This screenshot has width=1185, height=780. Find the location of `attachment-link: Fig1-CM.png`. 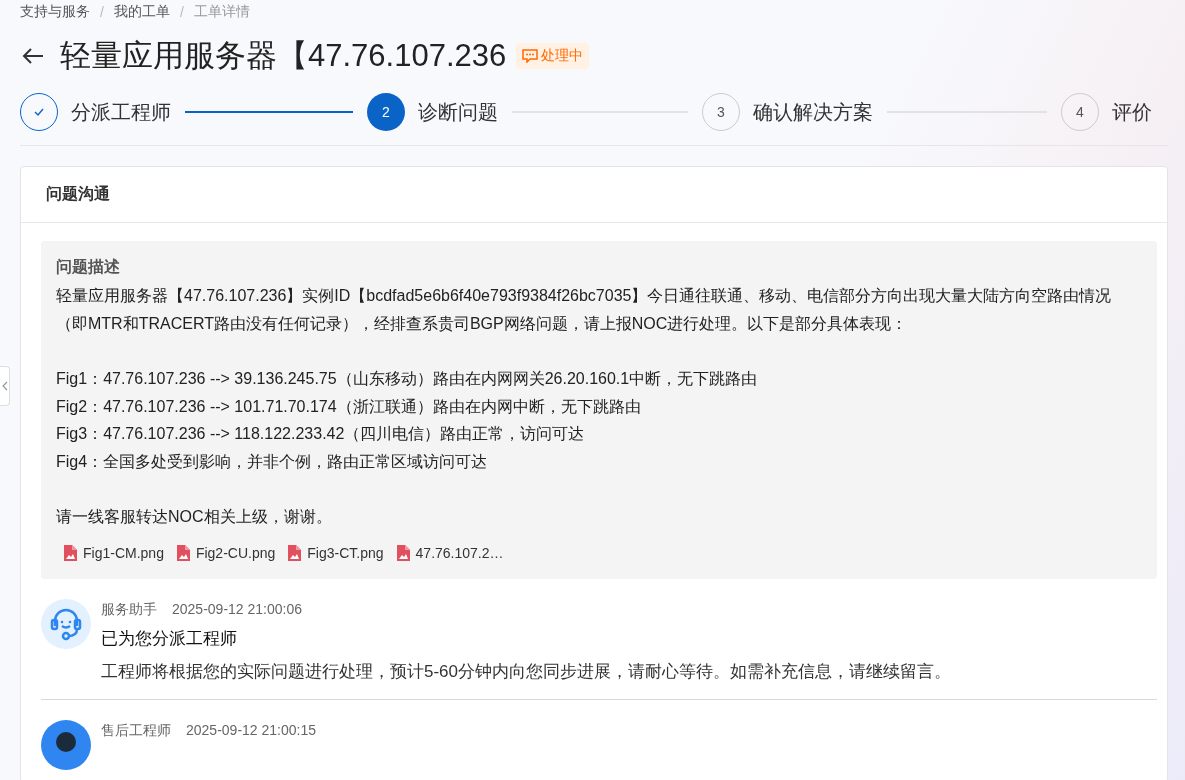

attachment-link: Fig1-CM.png is located at coordinates (113, 552).